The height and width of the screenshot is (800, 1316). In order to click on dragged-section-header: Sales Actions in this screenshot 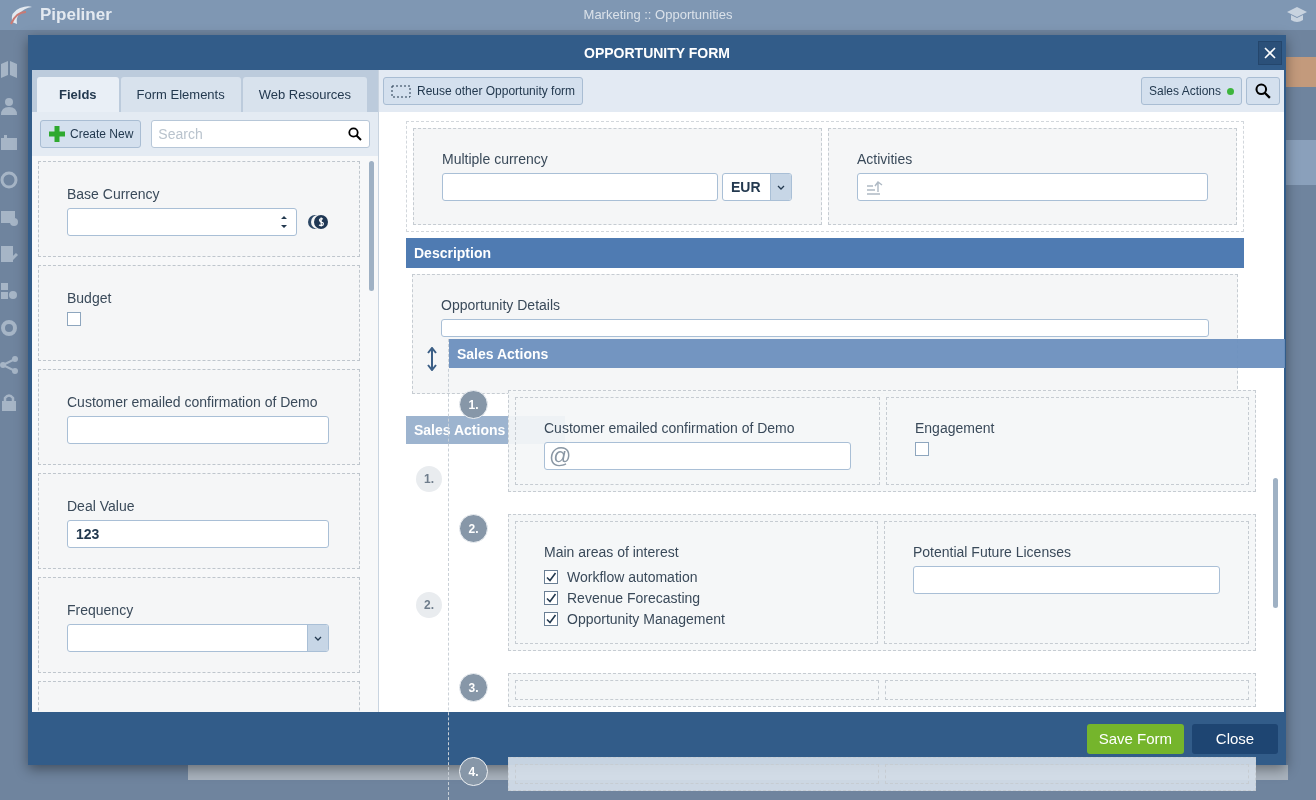, I will do `click(867, 353)`.